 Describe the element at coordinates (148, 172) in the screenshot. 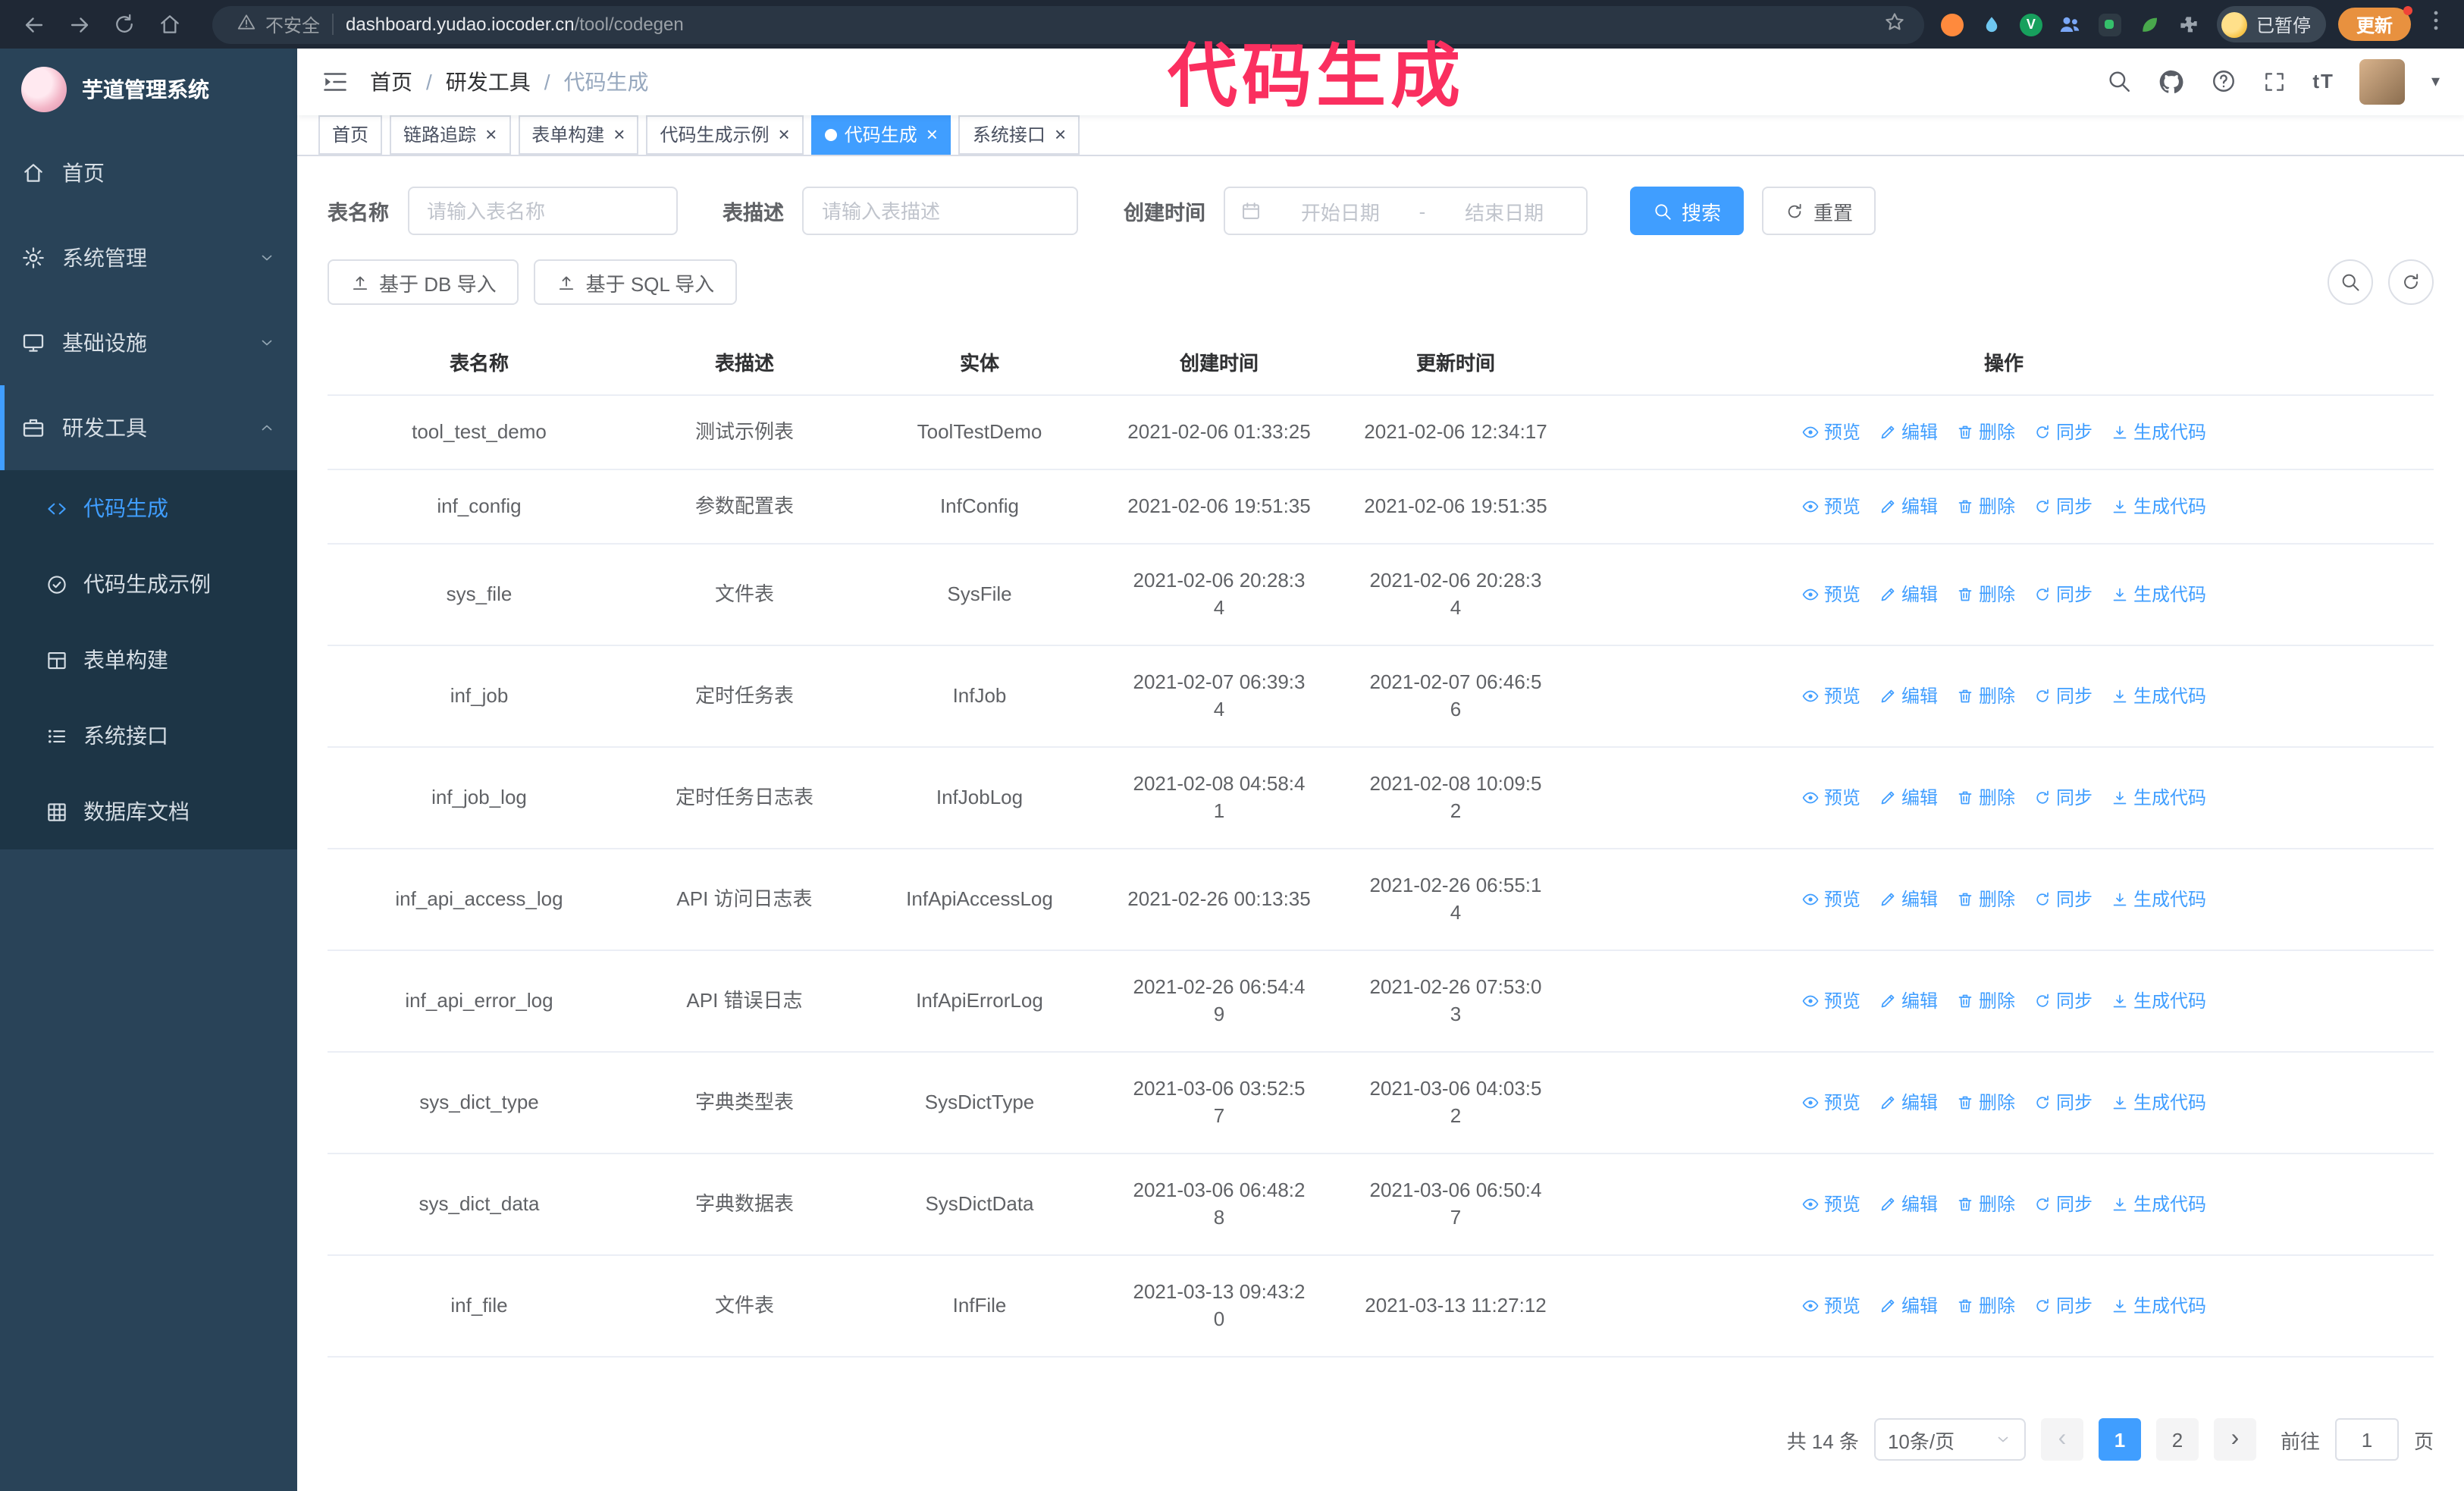

I see `sidebar-item: 首页` at that location.